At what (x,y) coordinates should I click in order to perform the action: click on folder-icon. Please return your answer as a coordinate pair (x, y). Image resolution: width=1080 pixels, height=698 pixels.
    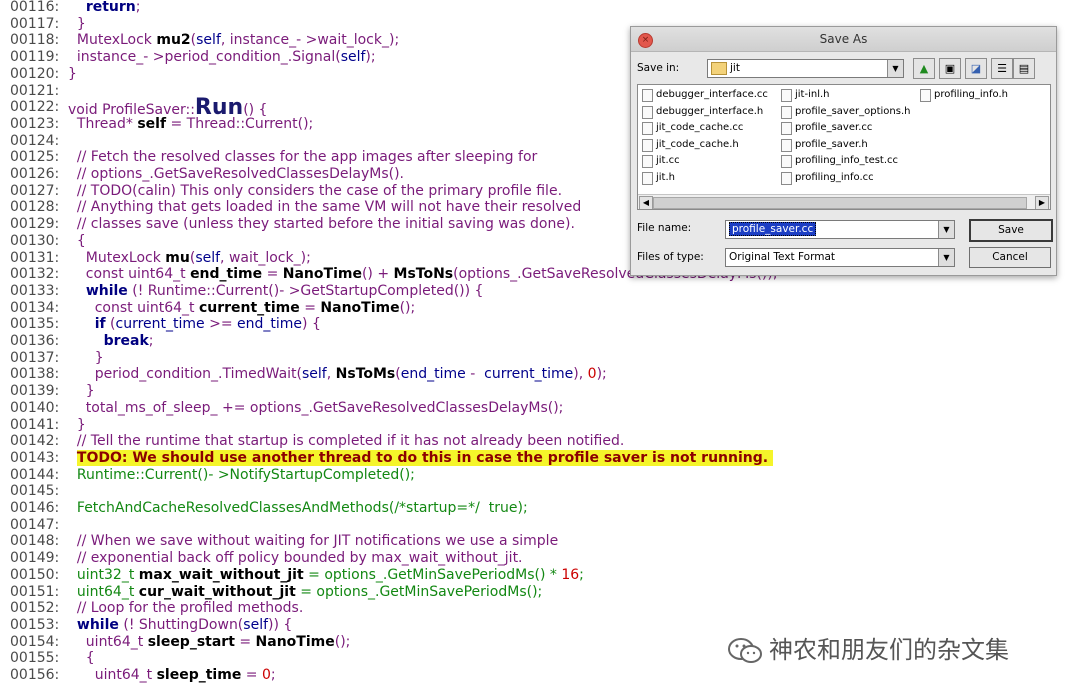
    Looking at the image, I should click on (719, 68).